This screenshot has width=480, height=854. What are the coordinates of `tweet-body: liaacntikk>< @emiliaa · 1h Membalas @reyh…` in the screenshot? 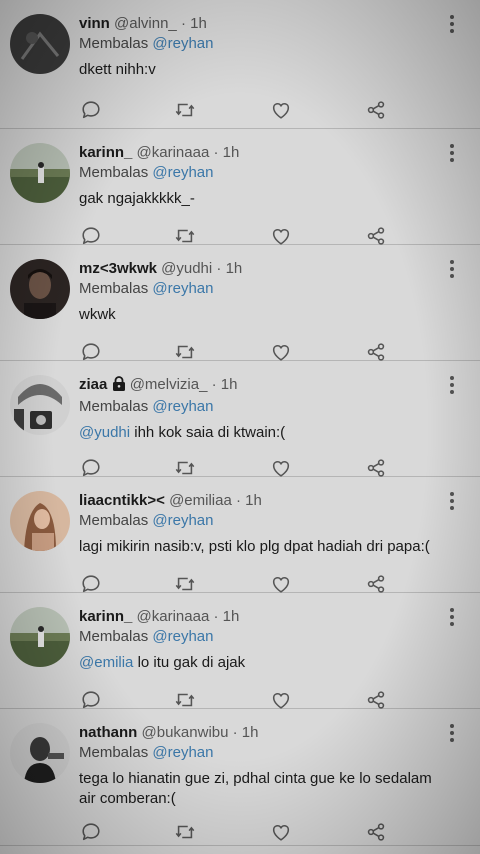 It's located at (259, 524).